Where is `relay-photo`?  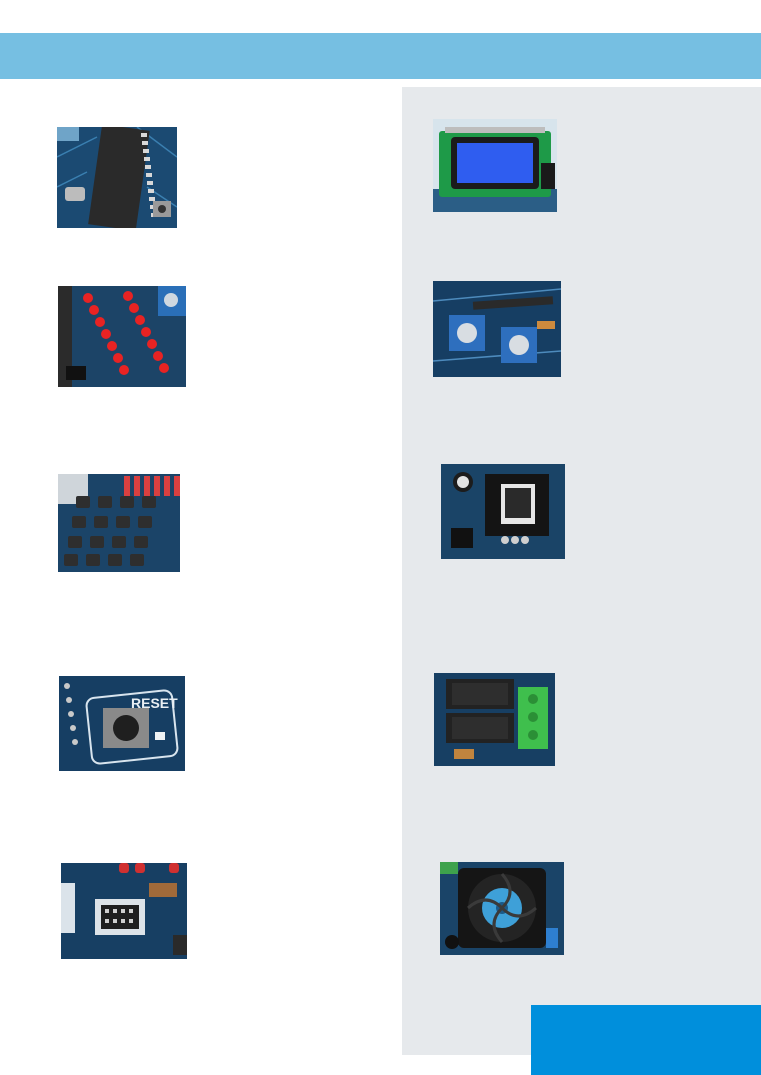
relay-photo is located at coordinates (494, 719).